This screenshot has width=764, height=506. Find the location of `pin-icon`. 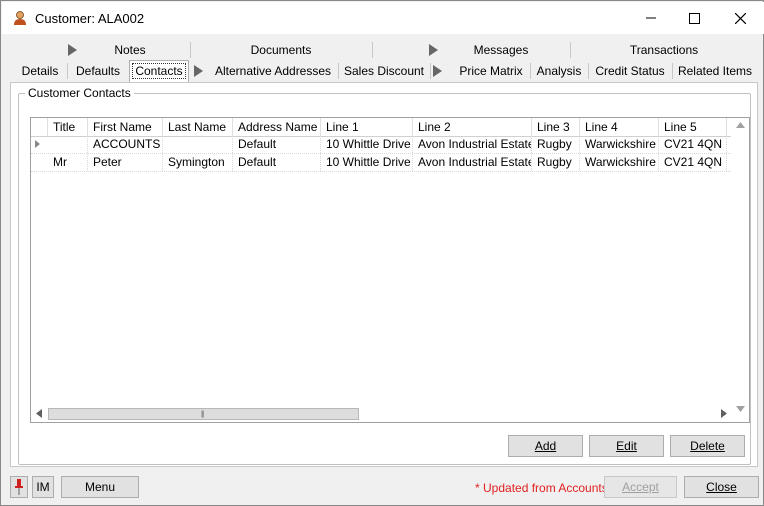

pin-icon is located at coordinates (19, 487).